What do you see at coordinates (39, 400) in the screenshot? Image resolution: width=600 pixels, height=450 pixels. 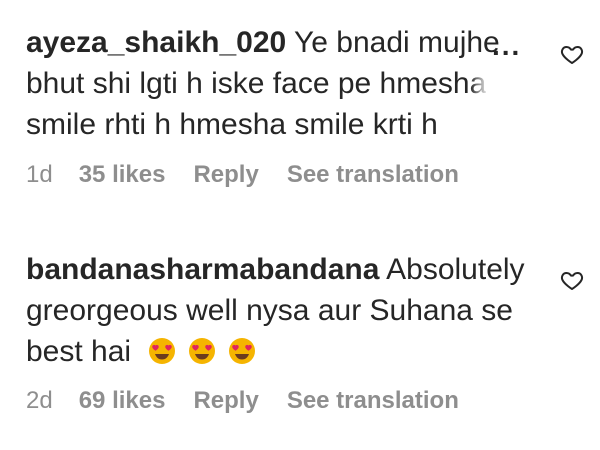 I see `comment-timestamp: 2d` at bounding box center [39, 400].